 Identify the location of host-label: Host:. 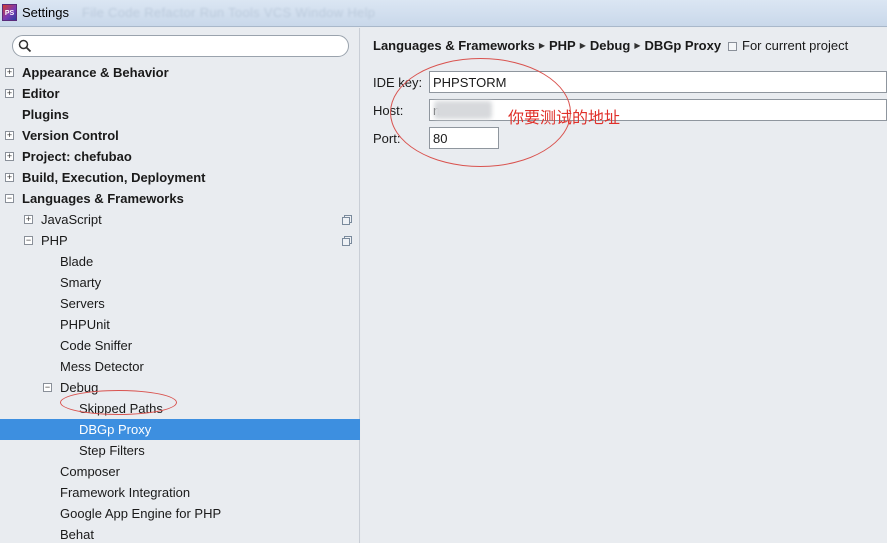
(388, 110).